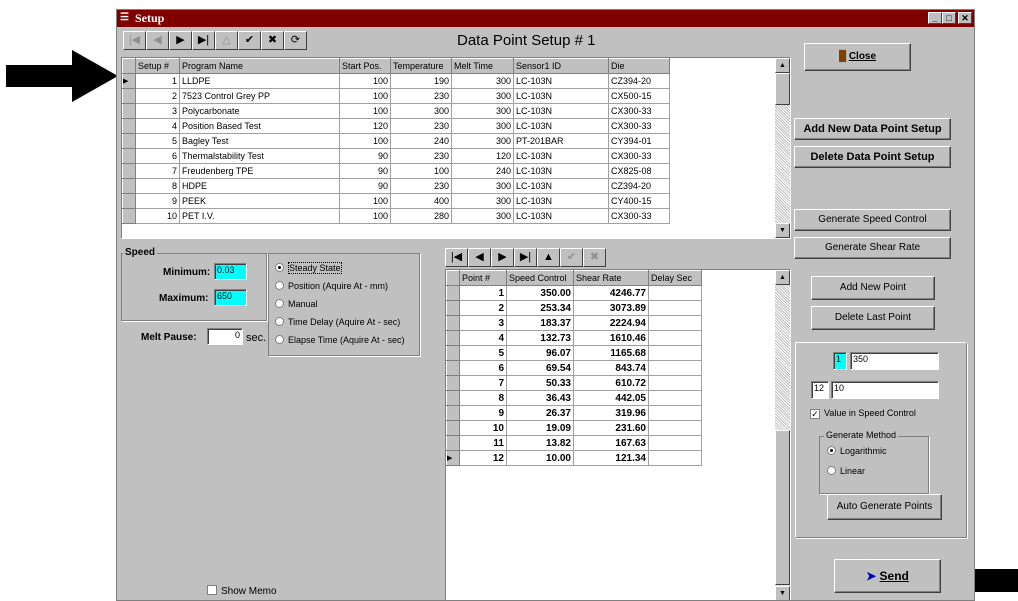 This screenshot has height=601, width=1018. Describe the element at coordinates (782, 148) in the screenshot. I see `setup-scrollbar: ▲ ▼` at that location.